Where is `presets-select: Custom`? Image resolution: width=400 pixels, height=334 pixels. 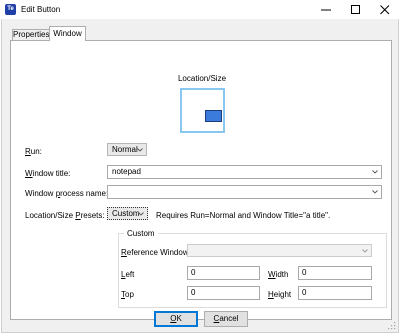 presets-select: Custom is located at coordinates (127, 213).